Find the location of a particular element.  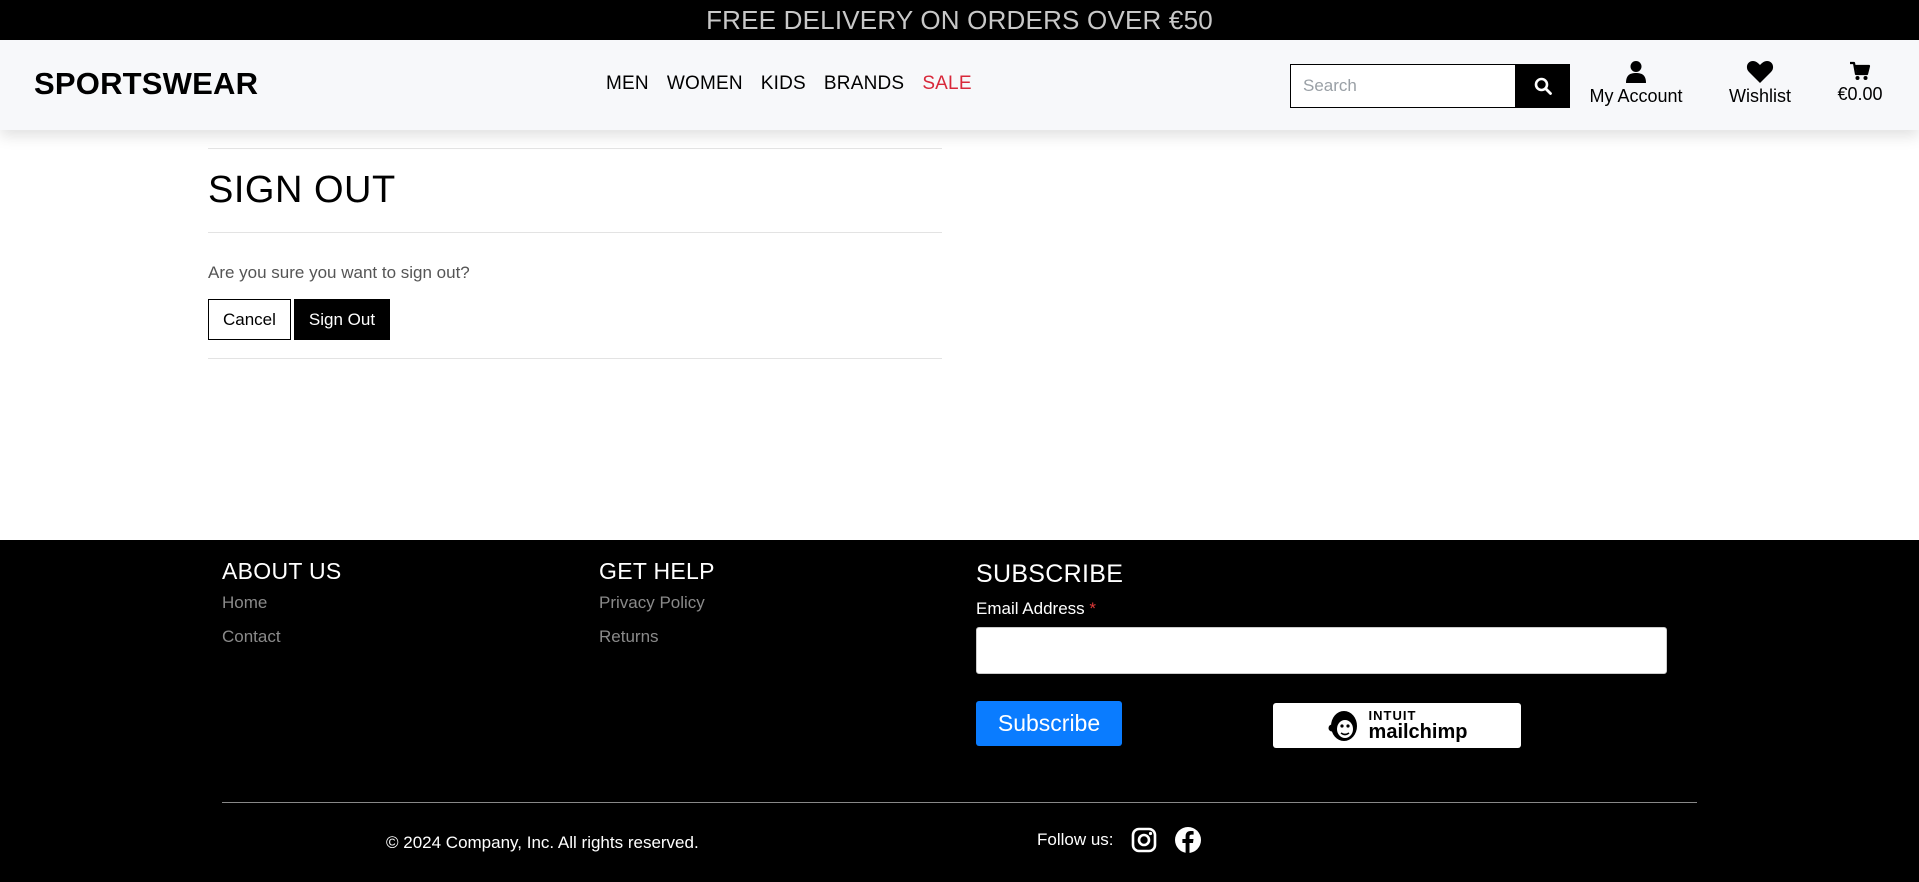

footer-about: ABOUT US Home Contact is located at coordinates (282, 609).